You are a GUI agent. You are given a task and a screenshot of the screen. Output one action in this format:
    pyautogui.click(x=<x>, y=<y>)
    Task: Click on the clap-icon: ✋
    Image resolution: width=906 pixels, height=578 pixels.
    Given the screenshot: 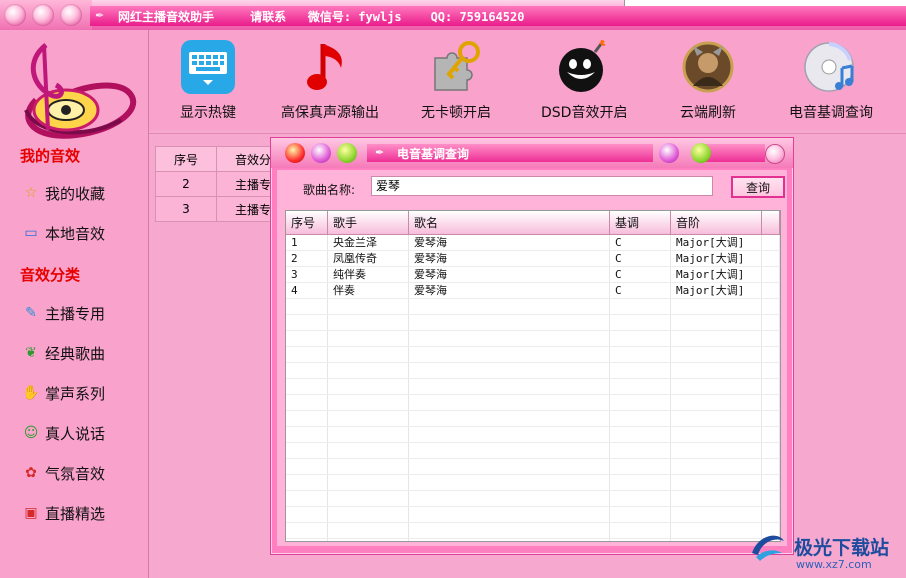 What is the action you would take?
    pyautogui.click(x=31, y=393)
    